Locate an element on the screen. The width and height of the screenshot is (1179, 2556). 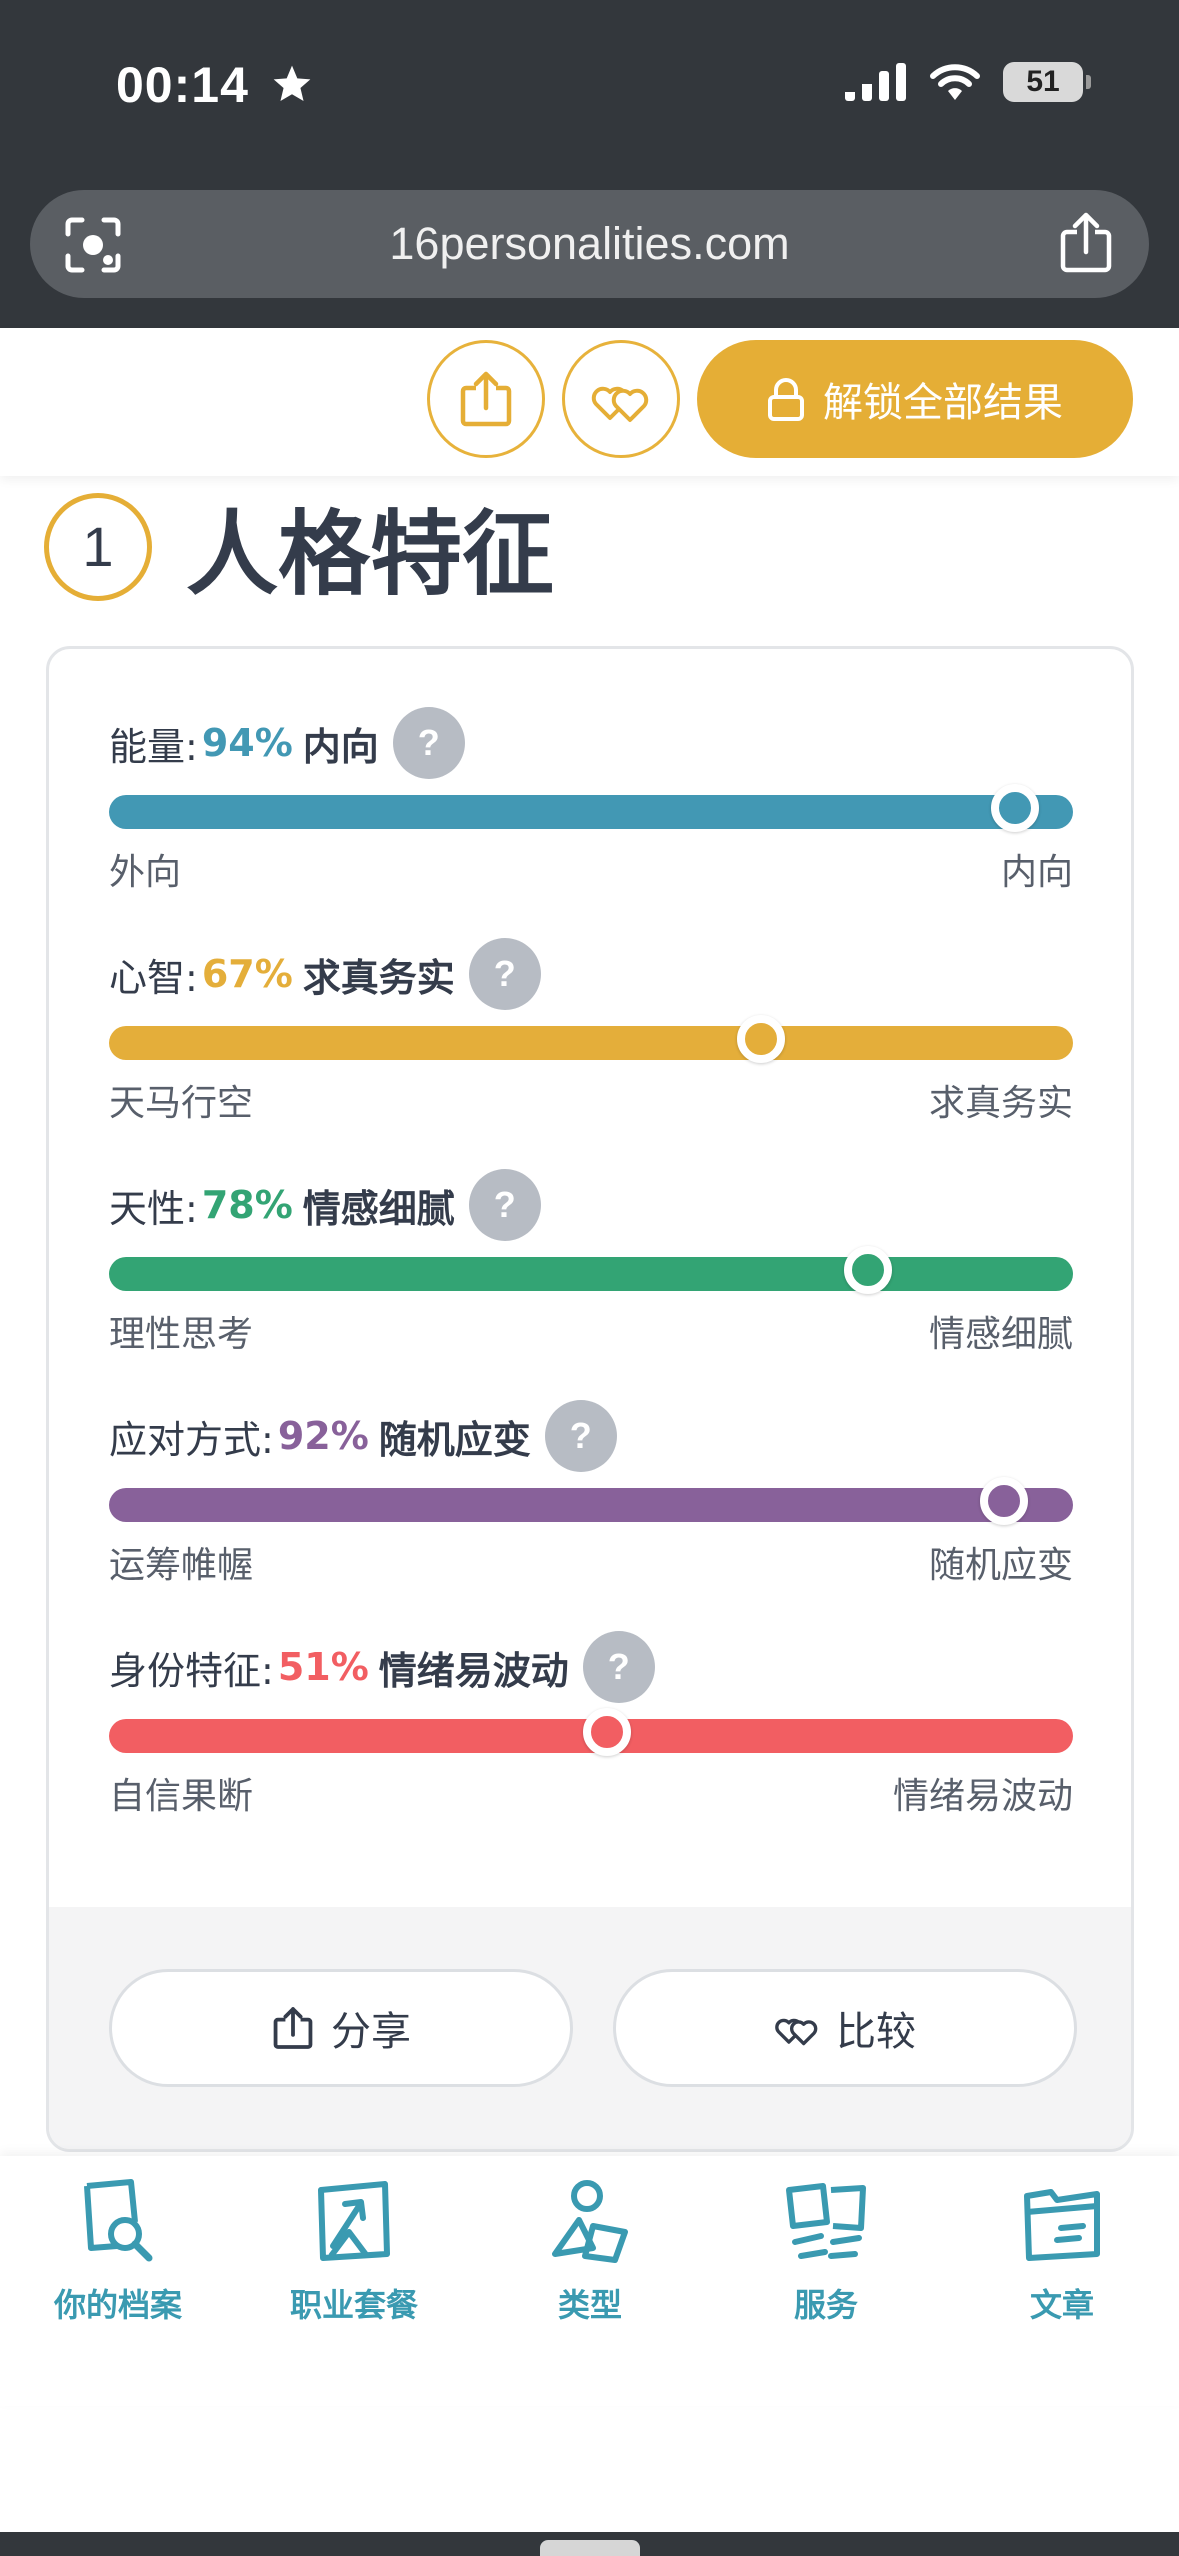
status-icons: 51 is located at coordinates (968, 82).